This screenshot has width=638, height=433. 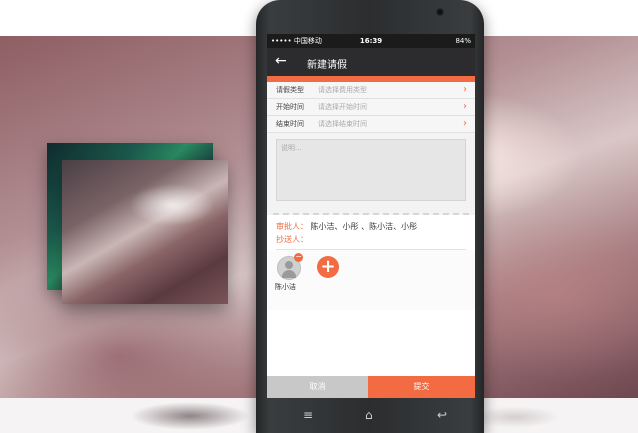 What do you see at coordinates (342, 124) in the screenshot?
I see `end-time-placeholder: 请选择结束时间` at bounding box center [342, 124].